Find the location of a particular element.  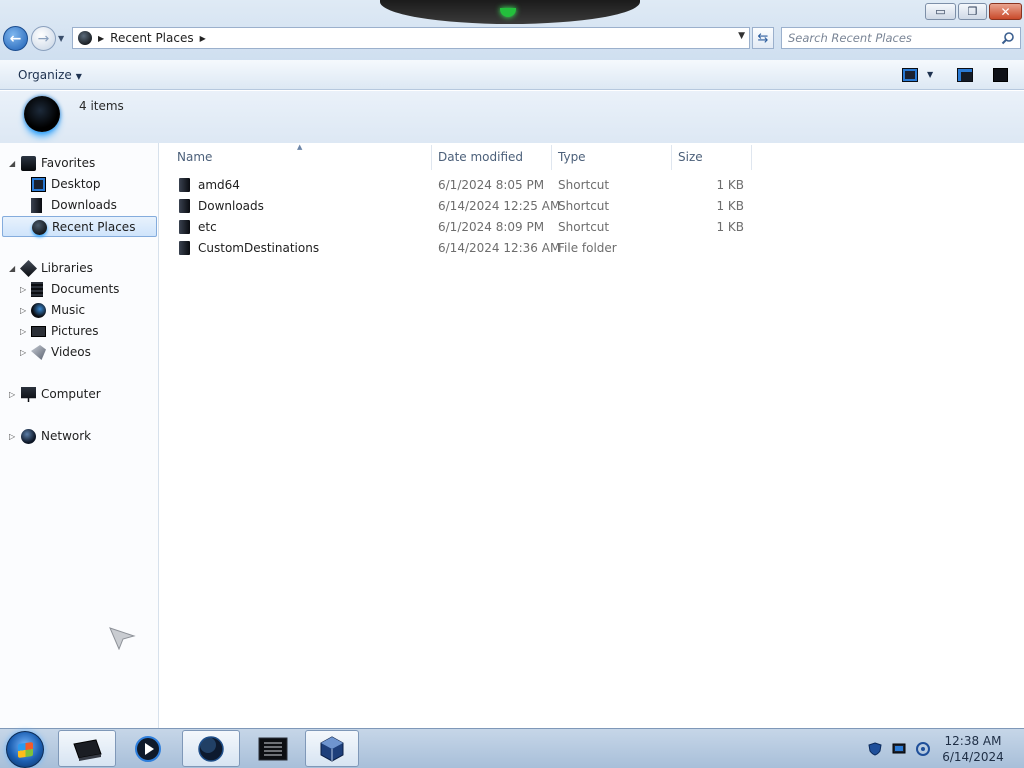

media-player-icon is located at coordinates (148, 748).